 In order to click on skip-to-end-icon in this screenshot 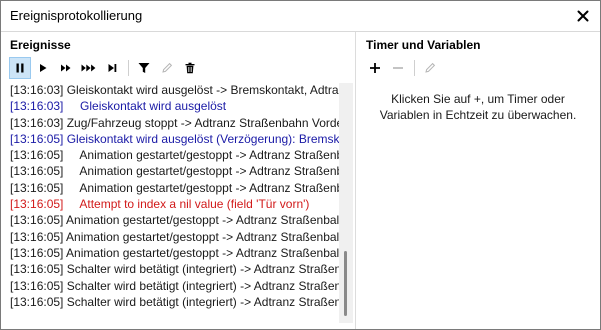, I will do `click(112, 68)`.